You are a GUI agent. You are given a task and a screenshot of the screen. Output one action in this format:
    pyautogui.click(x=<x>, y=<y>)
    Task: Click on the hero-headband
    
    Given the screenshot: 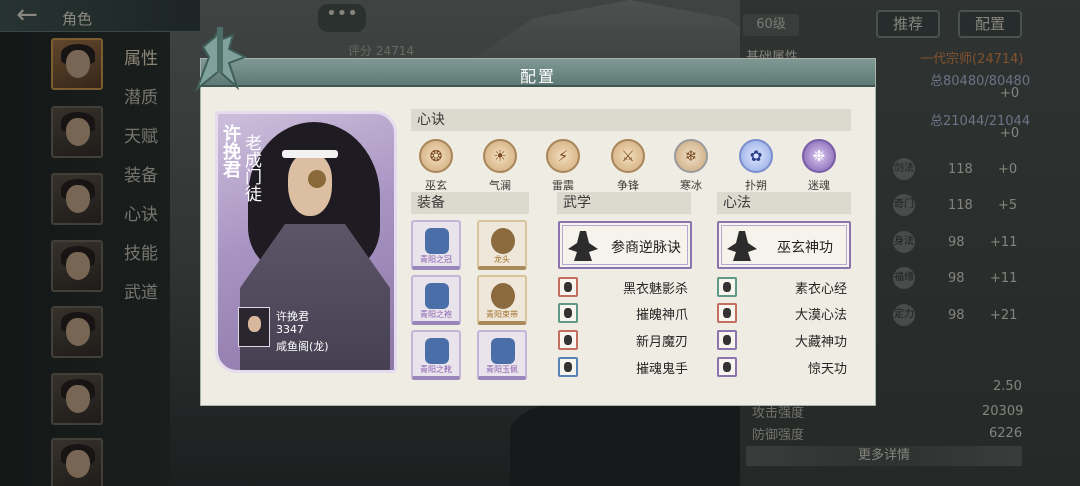 What is the action you would take?
    pyautogui.click(x=310, y=154)
    